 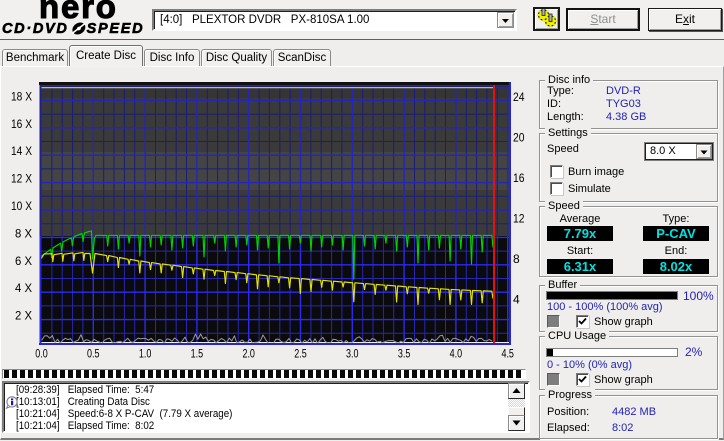 What do you see at coordinates (23, 261) in the screenshot?
I see `svg-text: 6 X` at bounding box center [23, 261].